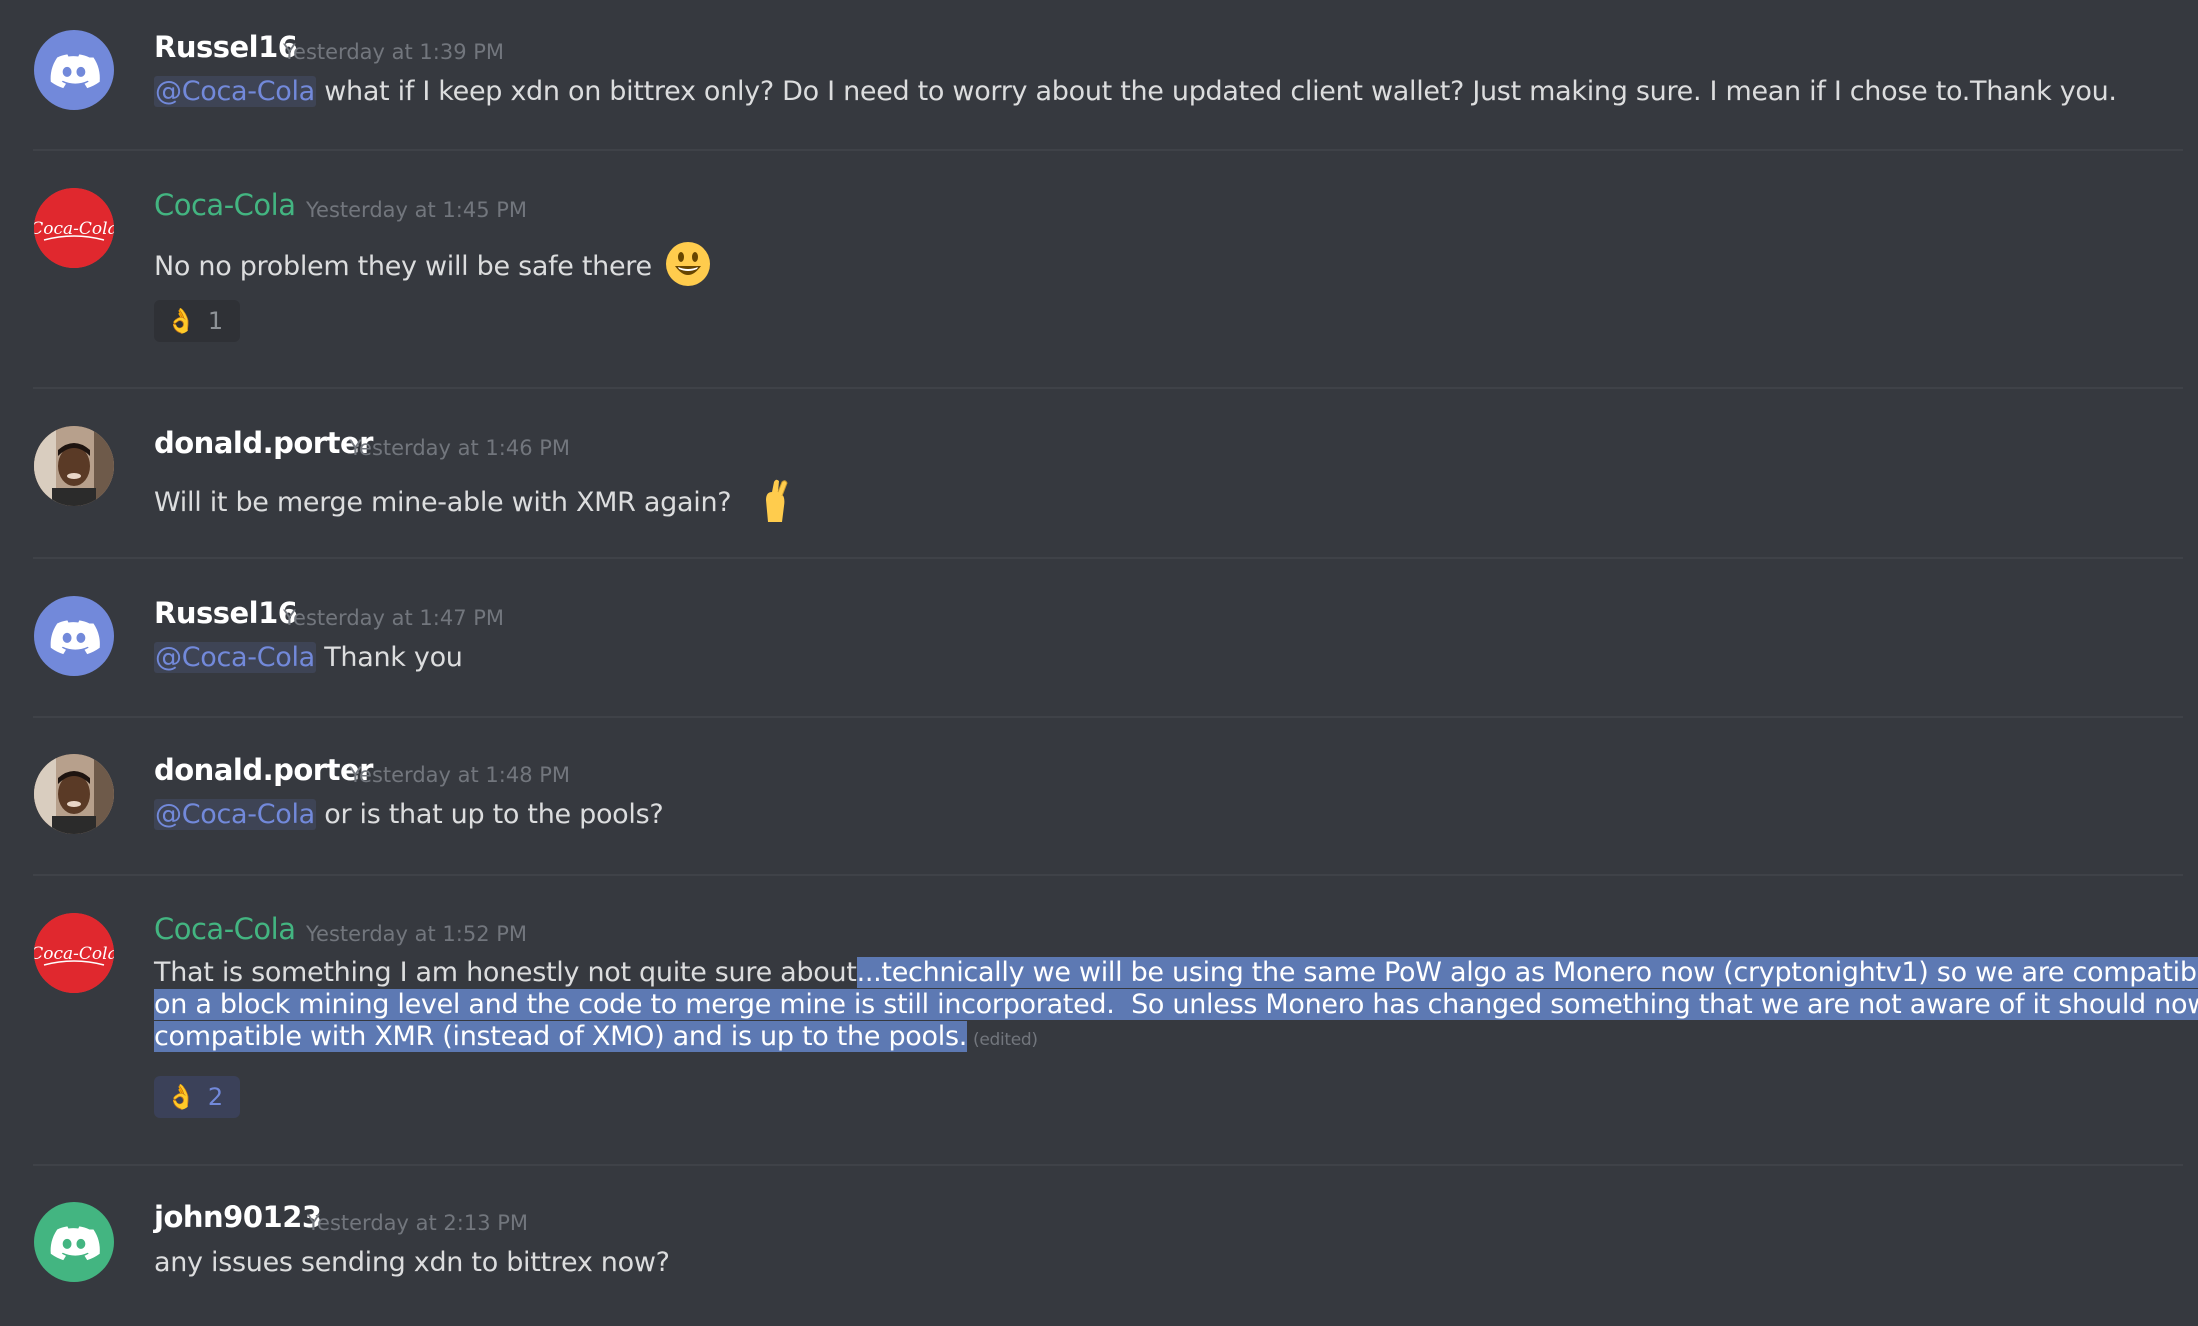  I want to click on message-content: No no problem they will be safe there, so click(433, 267).